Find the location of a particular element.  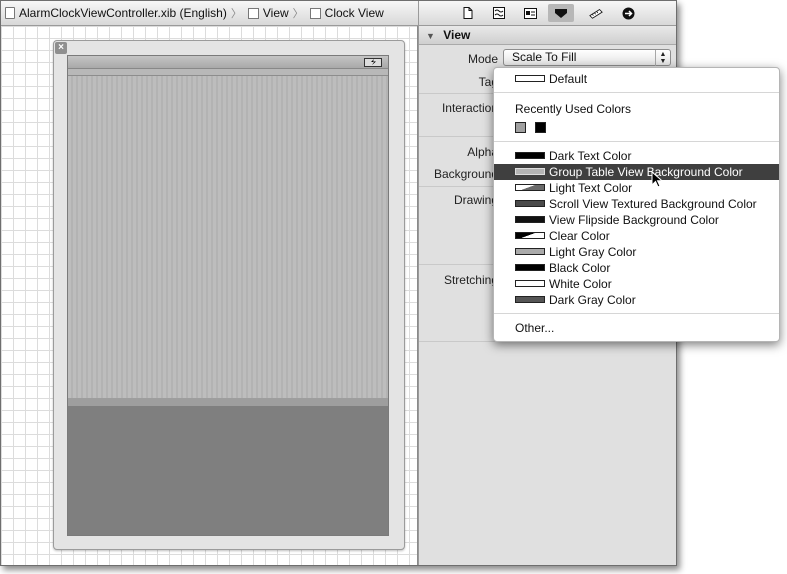

size-inspector-icon is located at coordinates (596, 13).